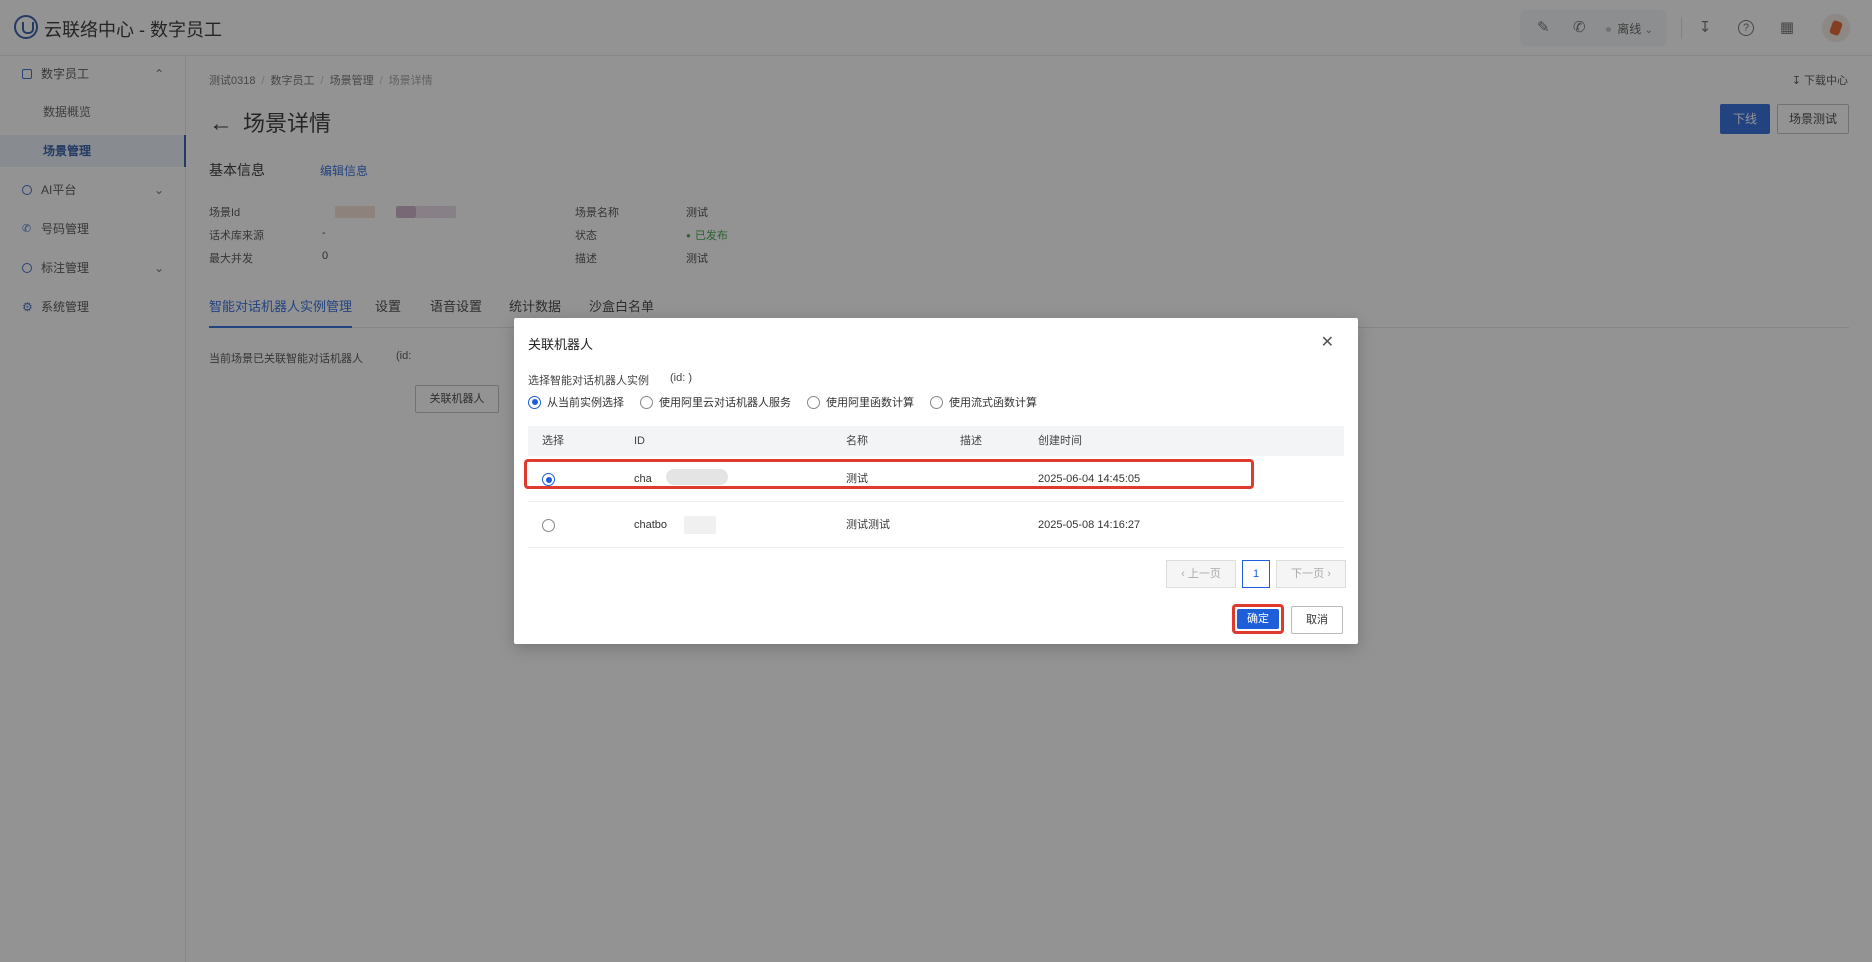  I want to click on row-created: 2025-05-08 14:16:27, so click(1089, 525).